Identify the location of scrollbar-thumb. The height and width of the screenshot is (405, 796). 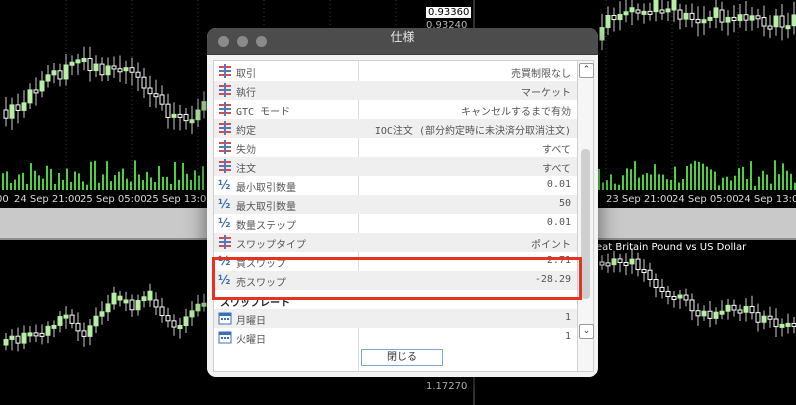
(585, 224).